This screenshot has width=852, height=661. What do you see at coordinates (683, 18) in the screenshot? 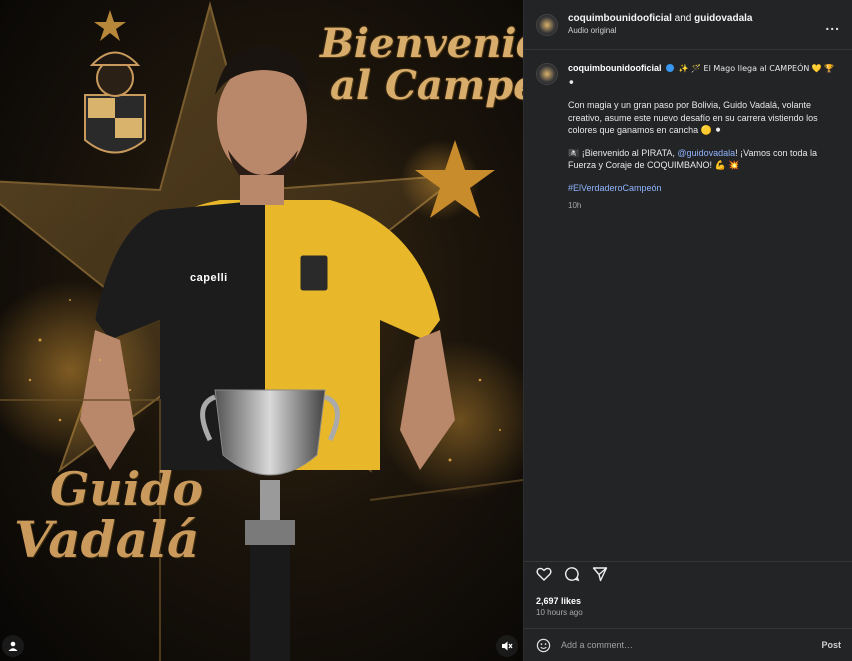
I see `joiner-text: and` at bounding box center [683, 18].